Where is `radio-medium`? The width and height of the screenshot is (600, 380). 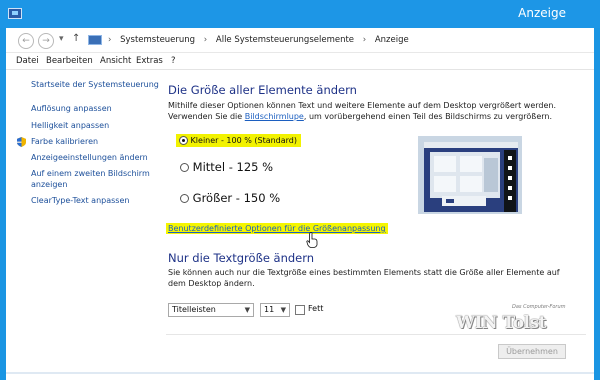
radio-medium is located at coordinates (184, 167).